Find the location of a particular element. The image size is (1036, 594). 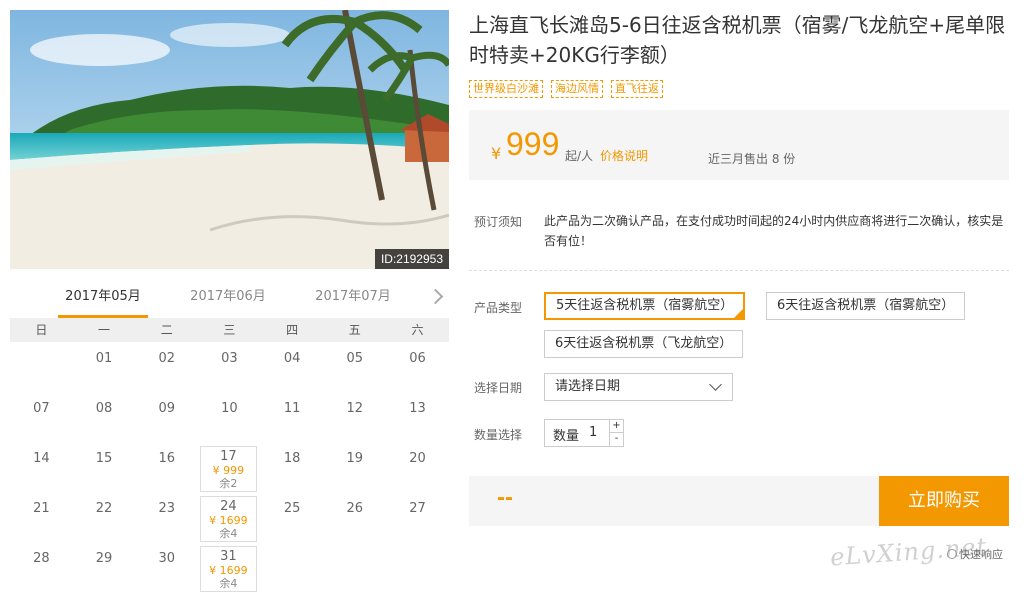

day-number: 07 is located at coordinates (41, 408).